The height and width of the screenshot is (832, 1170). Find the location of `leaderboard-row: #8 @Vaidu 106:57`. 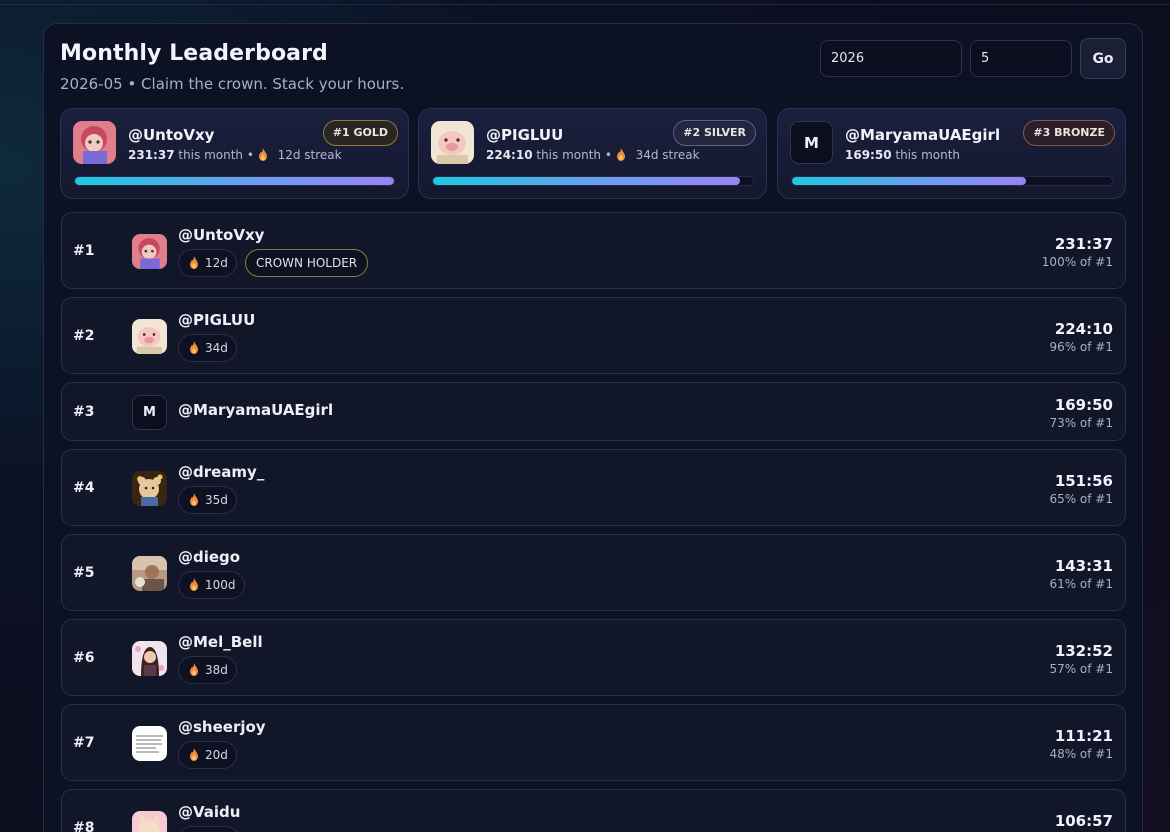

leaderboard-row: #8 @Vaidu 106:57 is located at coordinates (593, 810).